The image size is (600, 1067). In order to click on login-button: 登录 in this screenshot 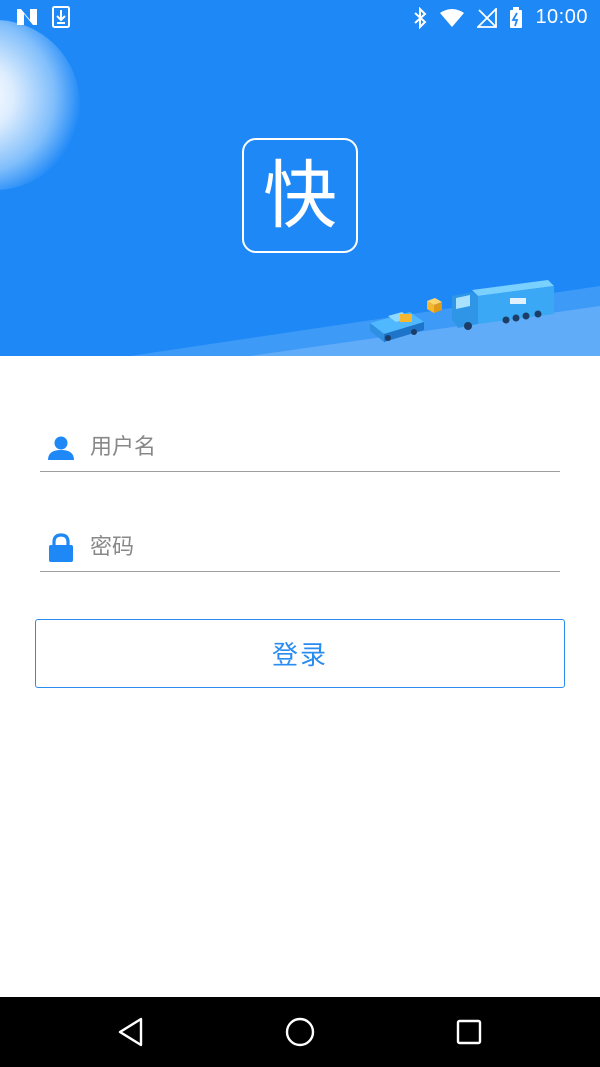, I will do `click(300, 653)`.